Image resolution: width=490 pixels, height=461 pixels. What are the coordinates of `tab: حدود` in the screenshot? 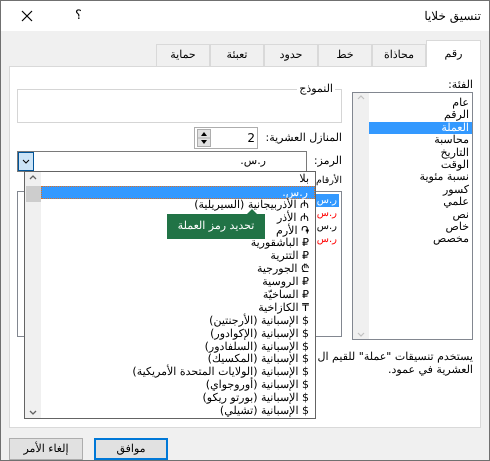 It's located at (291, 55).